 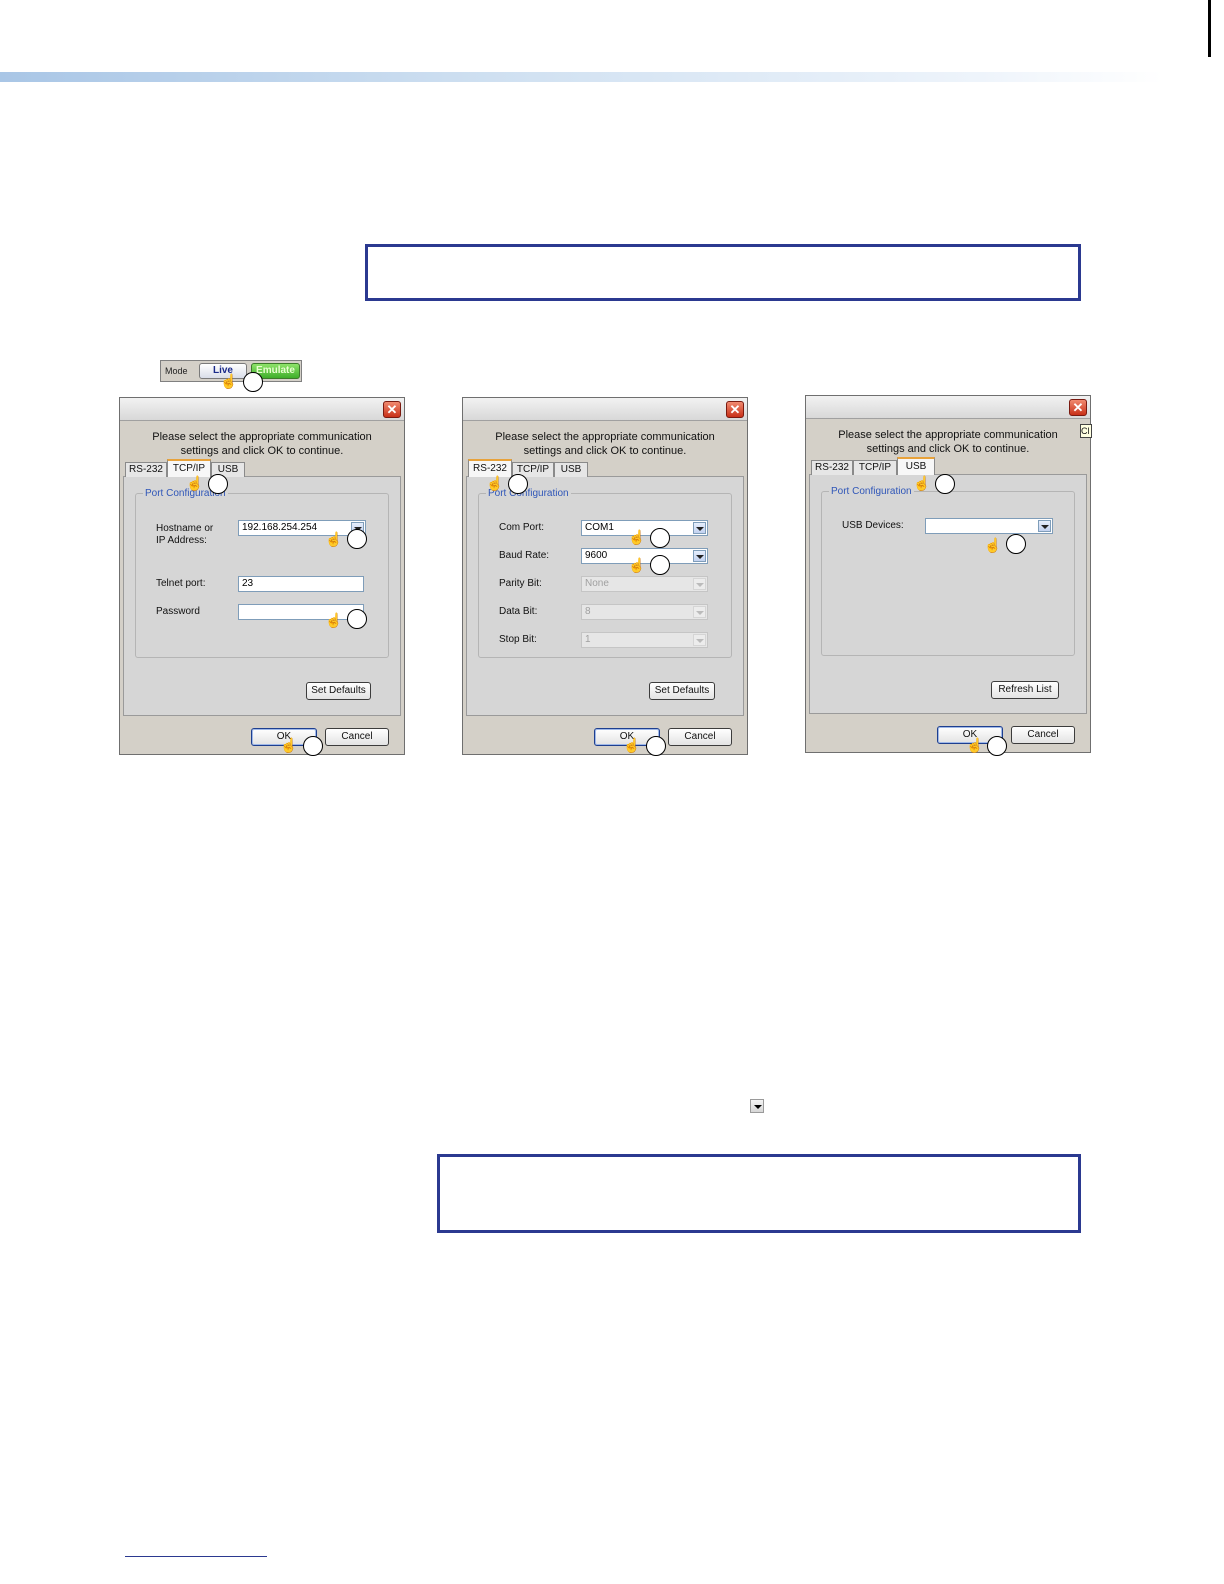 I want to click on data-bit-label: Data Bit:, so click(x=518, y=611).